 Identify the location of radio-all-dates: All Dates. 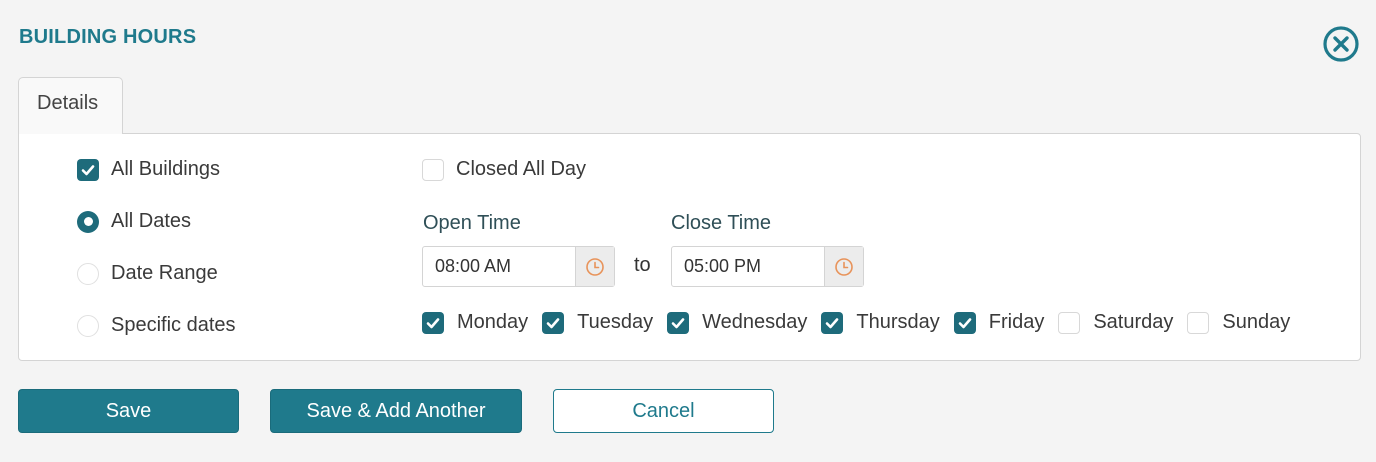
(134, 221).